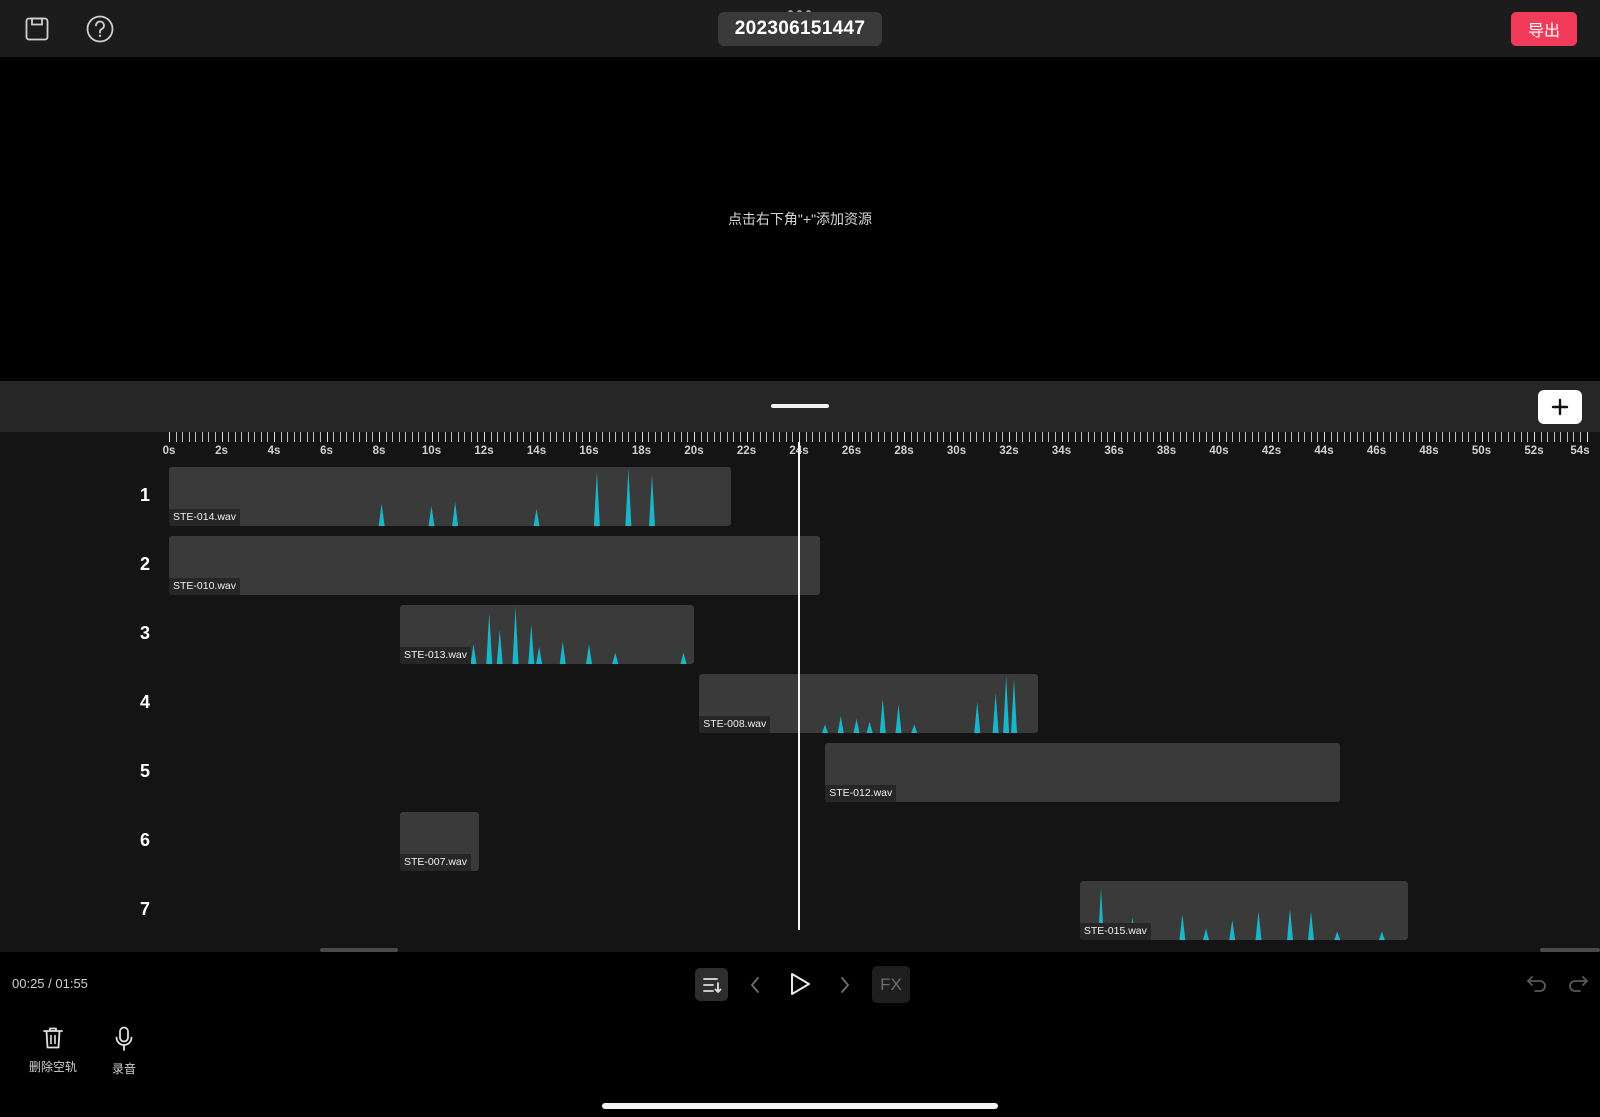  Describe the element at coordinates (711, 984) in the screenshot. I see `track-list-button` at that location.